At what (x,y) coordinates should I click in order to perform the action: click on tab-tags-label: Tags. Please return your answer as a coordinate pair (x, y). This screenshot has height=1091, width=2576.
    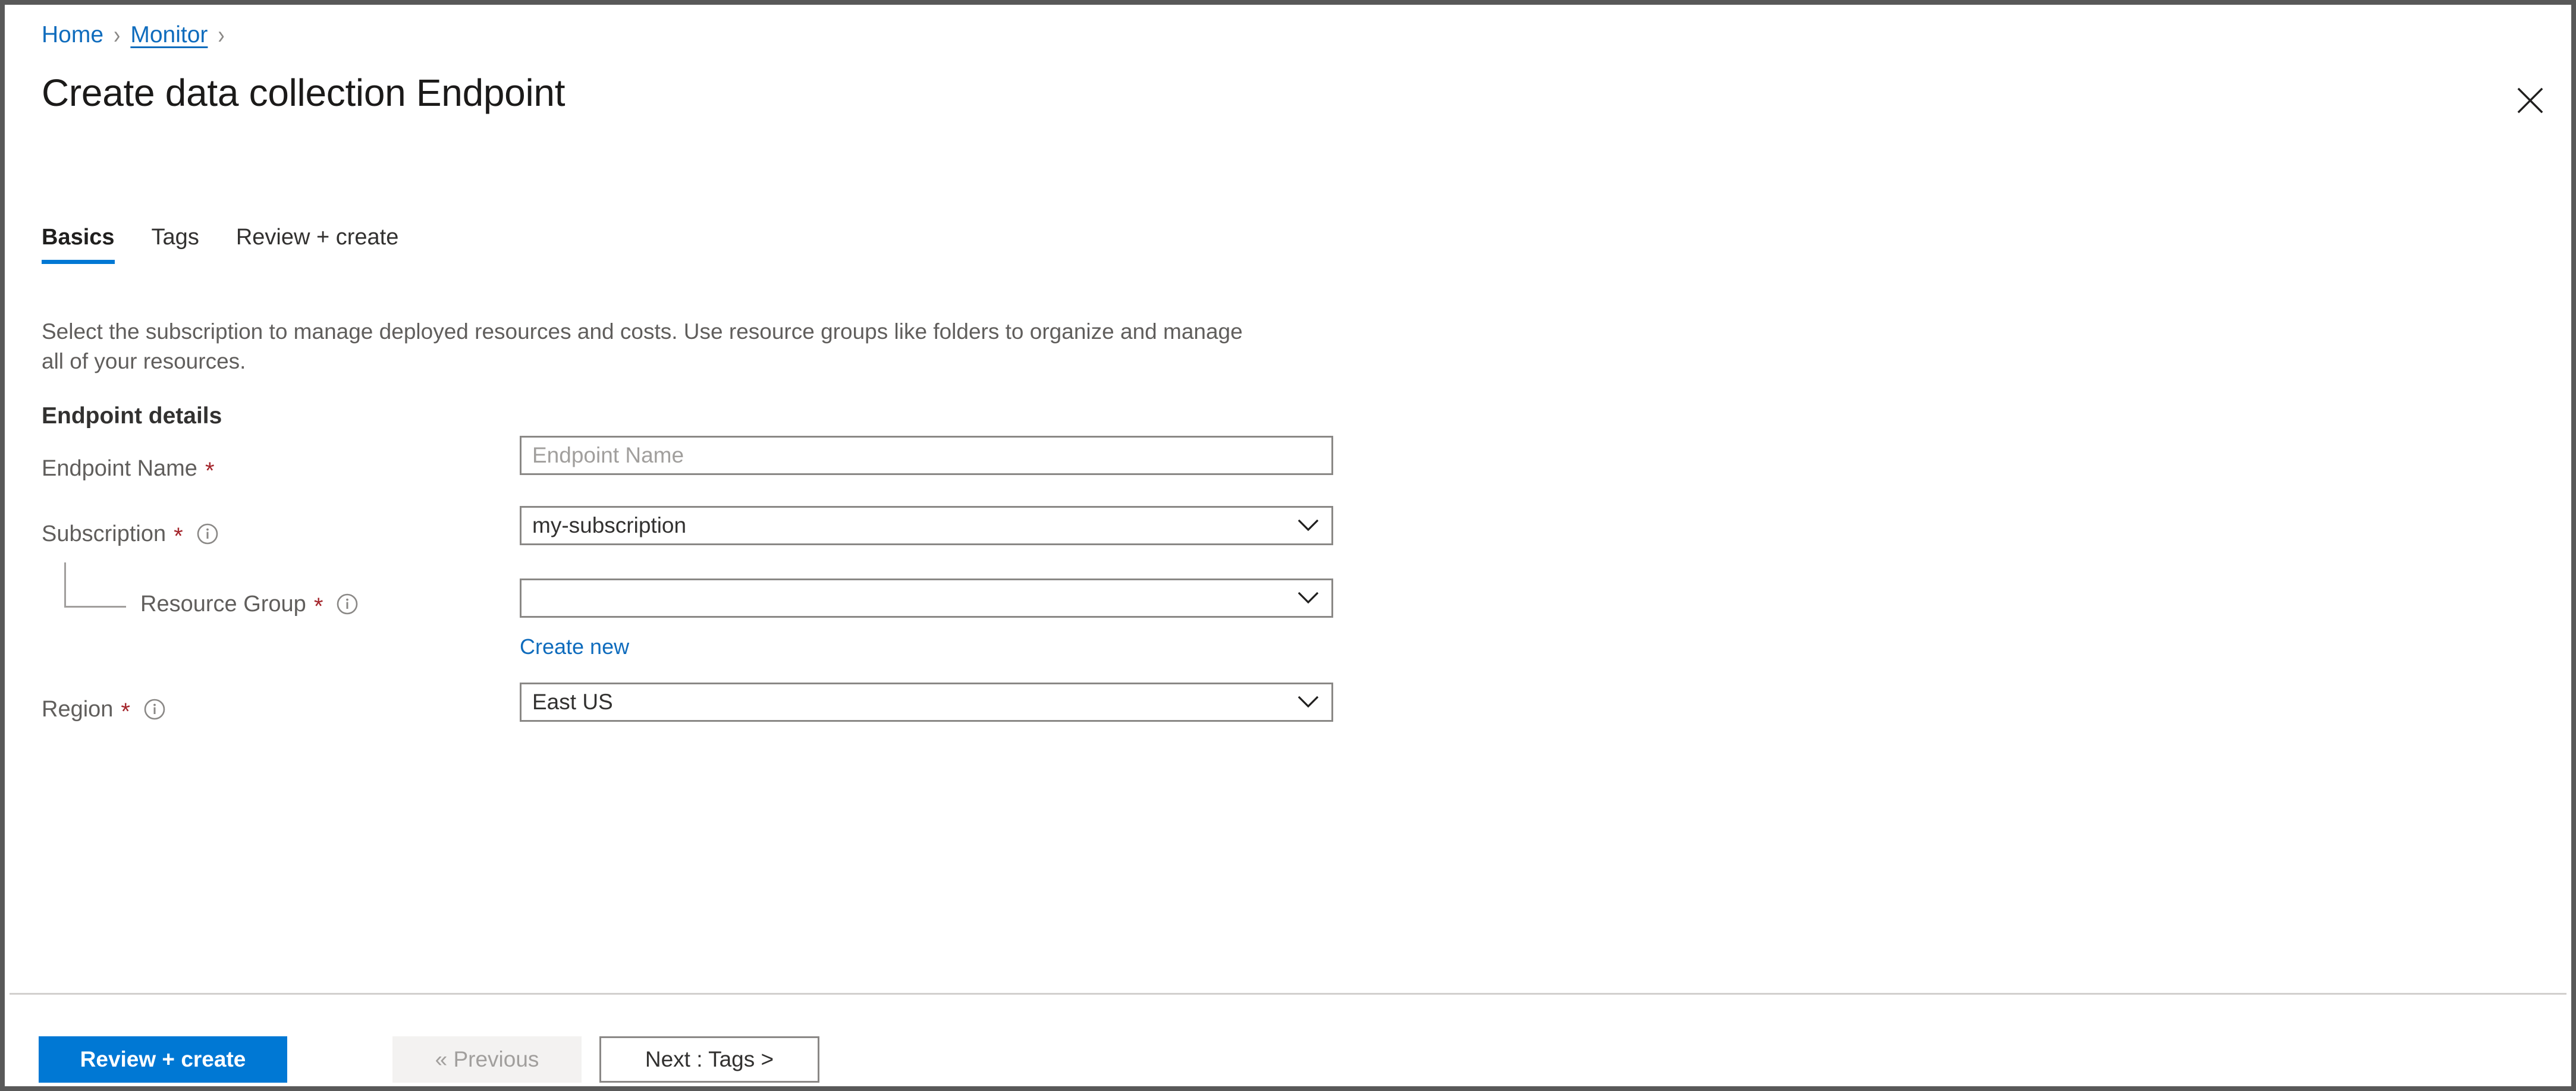
    Looking at the image, I should click on (175, 237).